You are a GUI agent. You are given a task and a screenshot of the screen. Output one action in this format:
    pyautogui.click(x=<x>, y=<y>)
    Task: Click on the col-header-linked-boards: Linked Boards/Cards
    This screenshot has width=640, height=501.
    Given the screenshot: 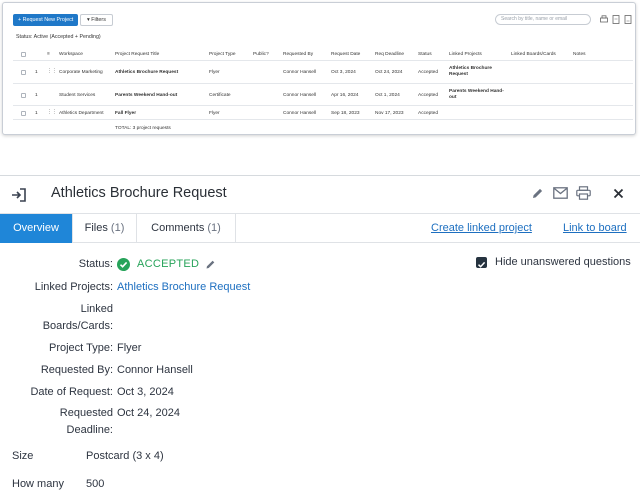 What is the action you would take?
    pyautogui.click(x=533, y=55)
    